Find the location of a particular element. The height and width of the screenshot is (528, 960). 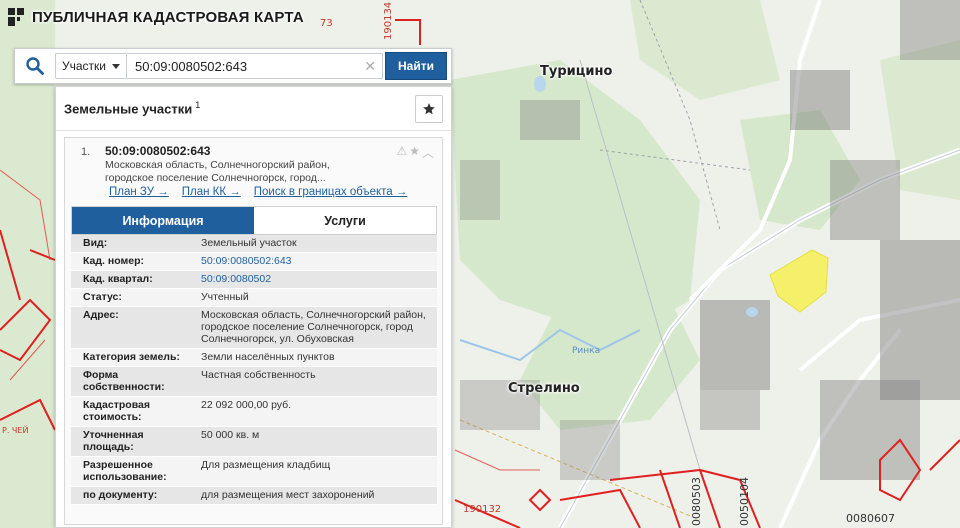

info-value: Земельный участок is located at coordinates (314, 244).